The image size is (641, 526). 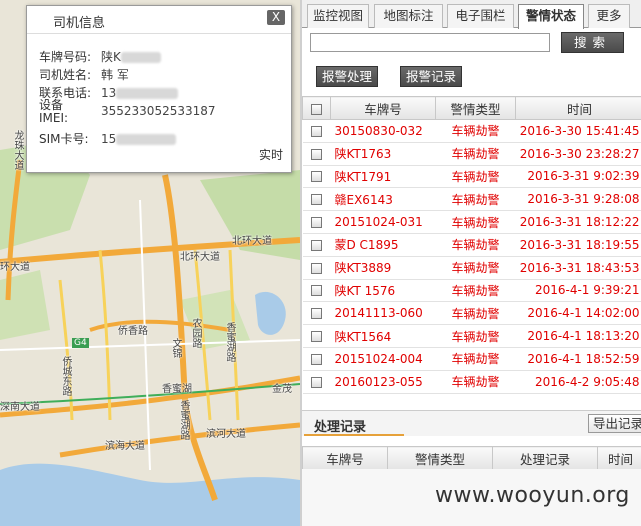 I want to click on tab-more: 更多, so click(x=609, y=16).